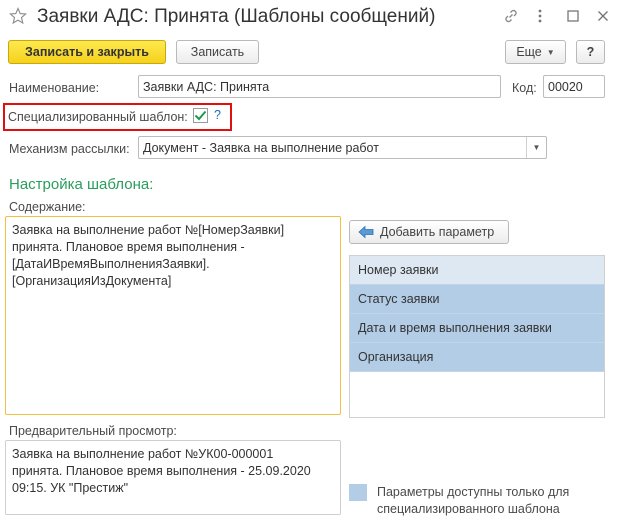 The width and height of the screenshot is (620, 526). What do you see at coordinates (81, 184) in the screenshot?
I see `section-title: Настройка шаблона:` at bounding box center [81, 184].